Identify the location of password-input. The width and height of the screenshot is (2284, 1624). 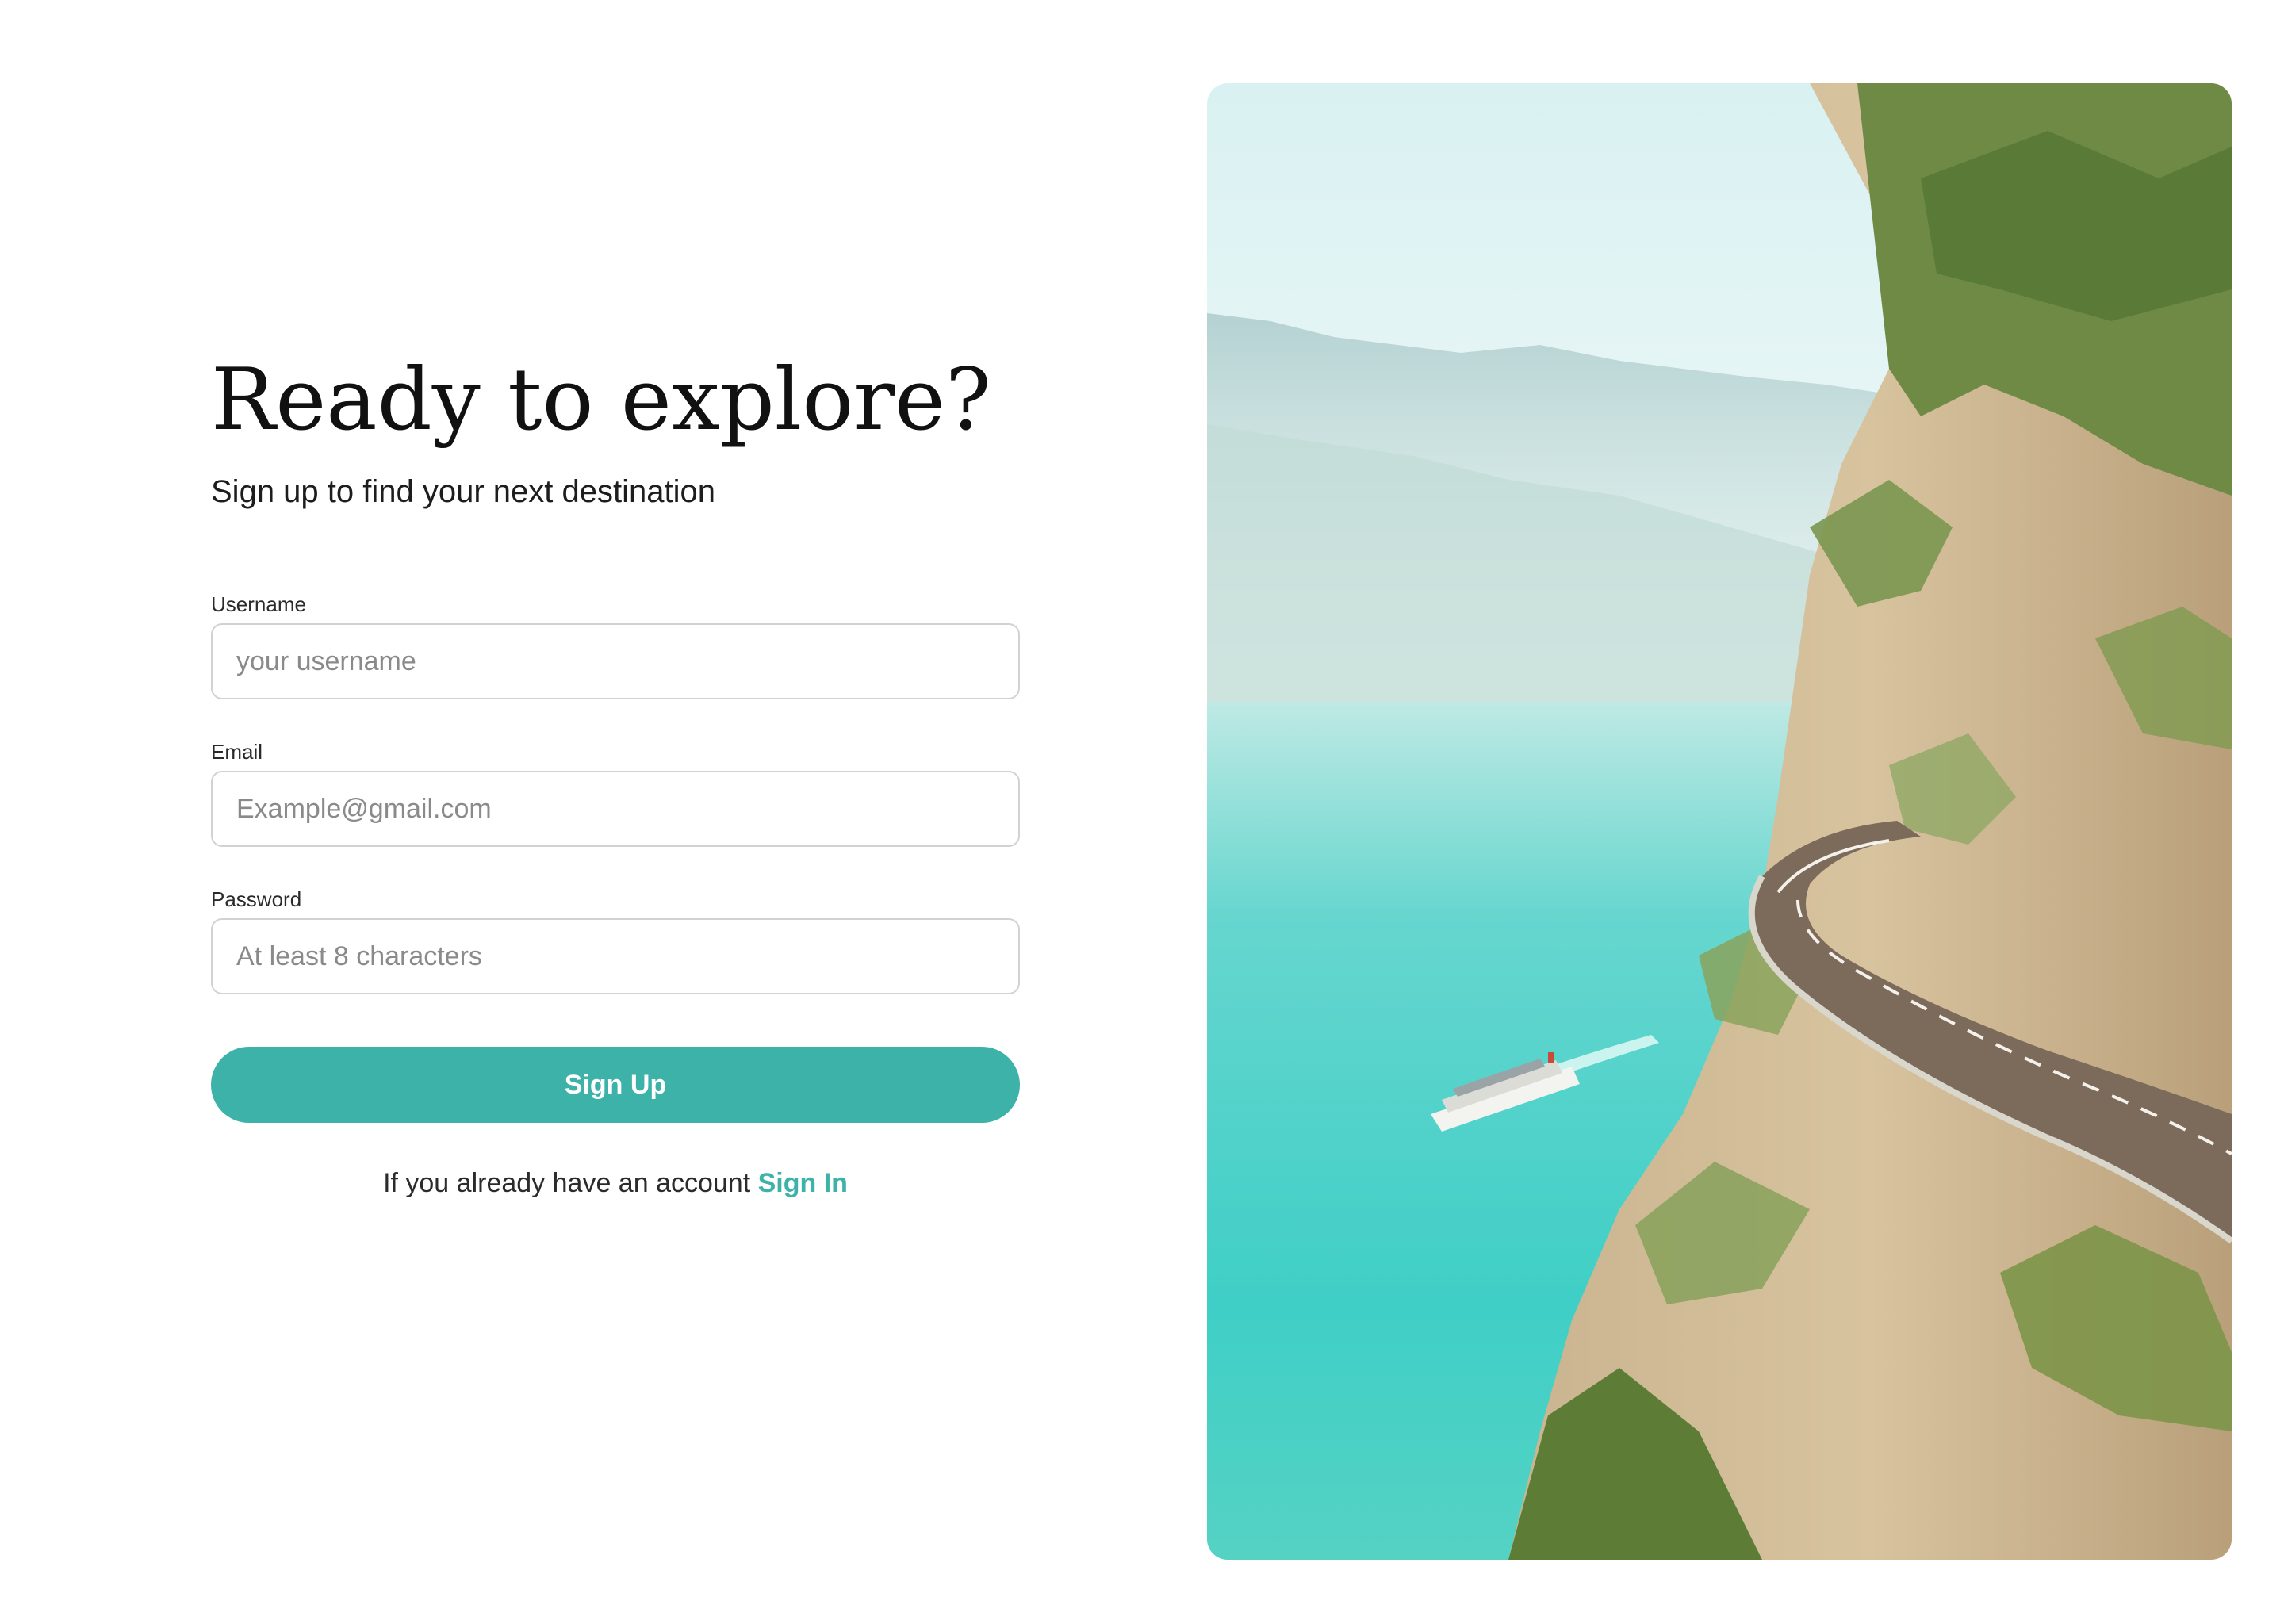
(627, 956).